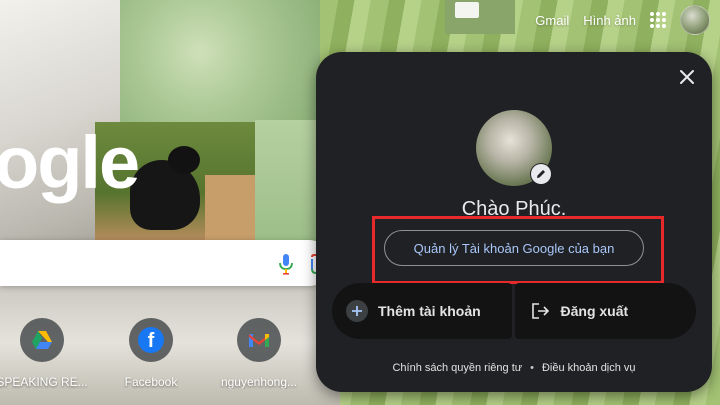 This screenshot has height=405, width=720. Describe the element at coordinates (166, 263) in the screenshot. I see `search-bar` at that location.